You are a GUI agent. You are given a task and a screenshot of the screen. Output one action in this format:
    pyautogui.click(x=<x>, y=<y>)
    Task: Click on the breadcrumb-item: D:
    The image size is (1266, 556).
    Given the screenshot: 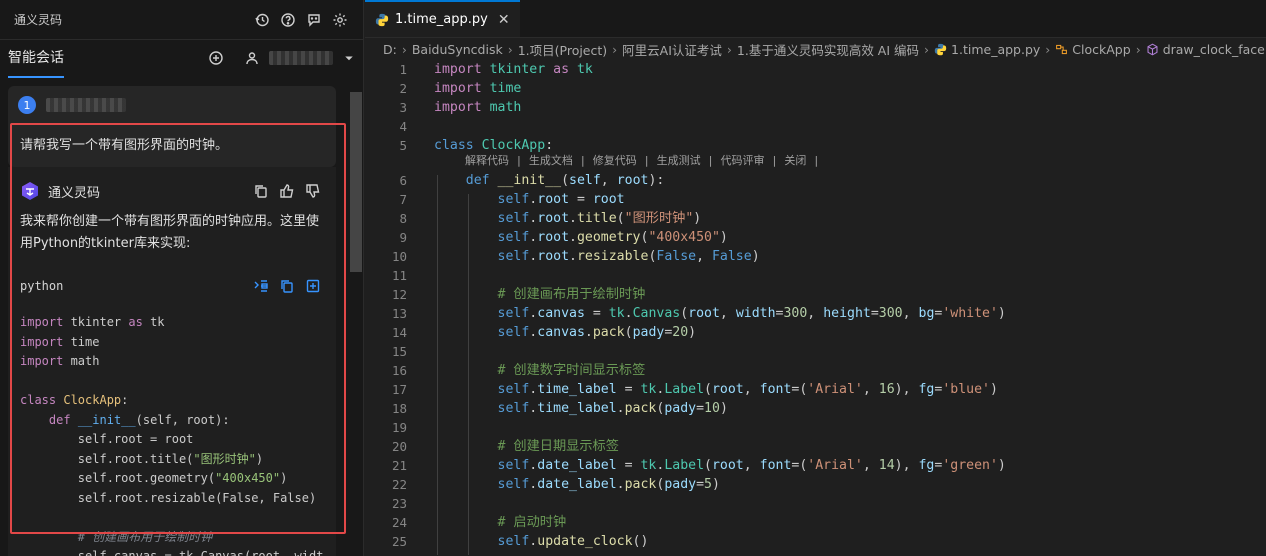 What is the action you would take?
    pyautogui.click(x=390, y=49)
    